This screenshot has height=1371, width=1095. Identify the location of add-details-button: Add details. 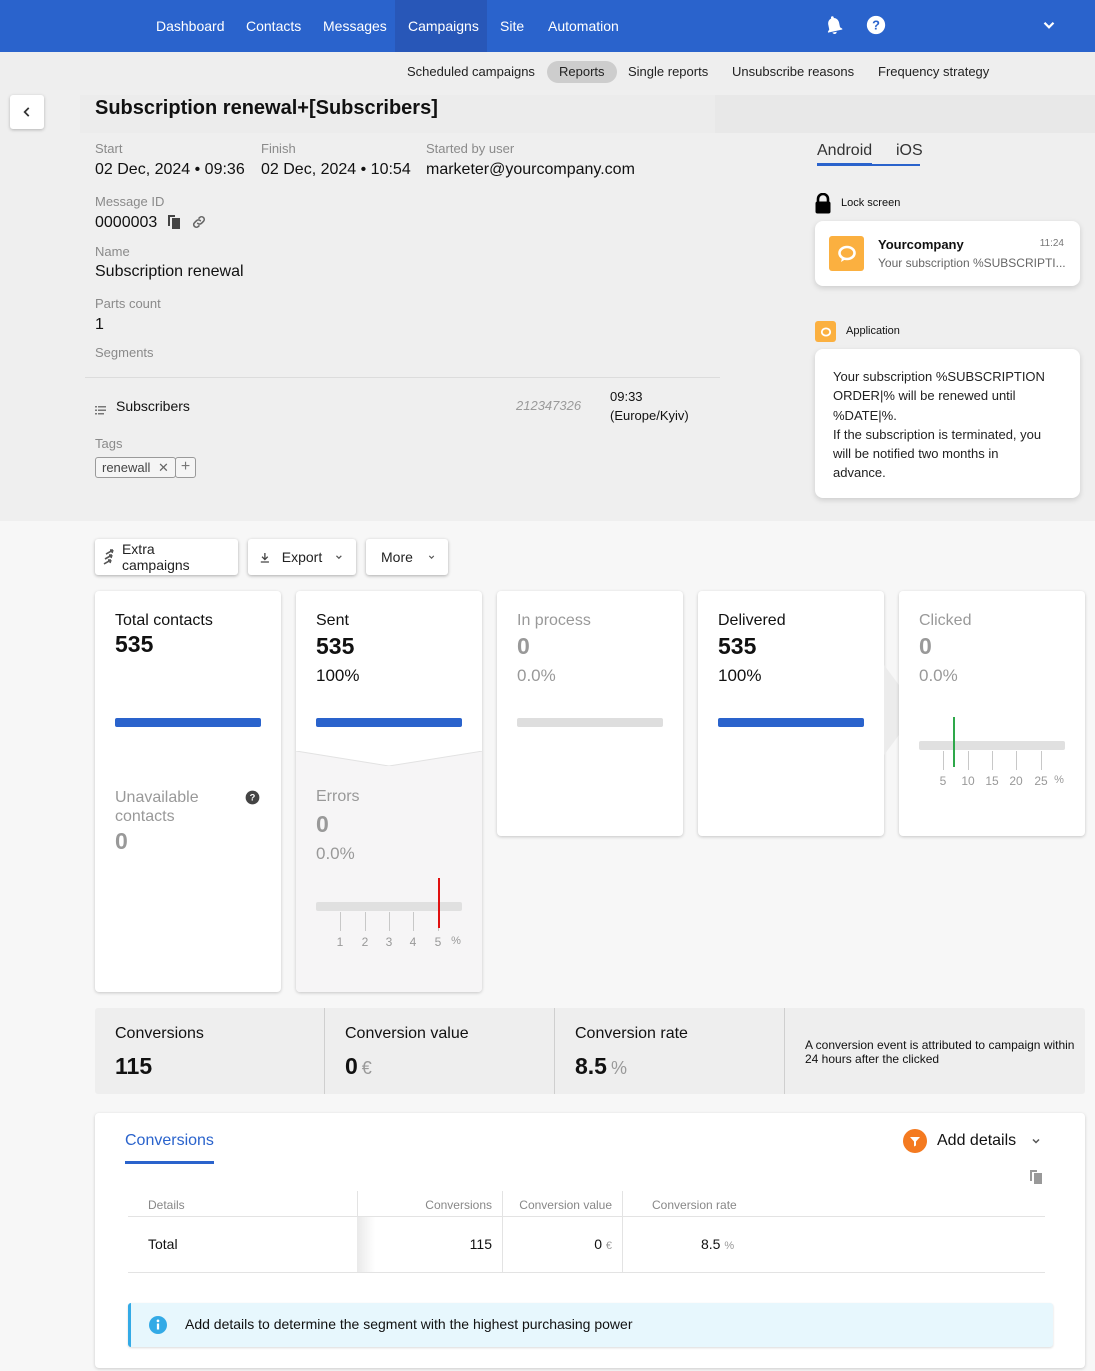
(972, 1141).